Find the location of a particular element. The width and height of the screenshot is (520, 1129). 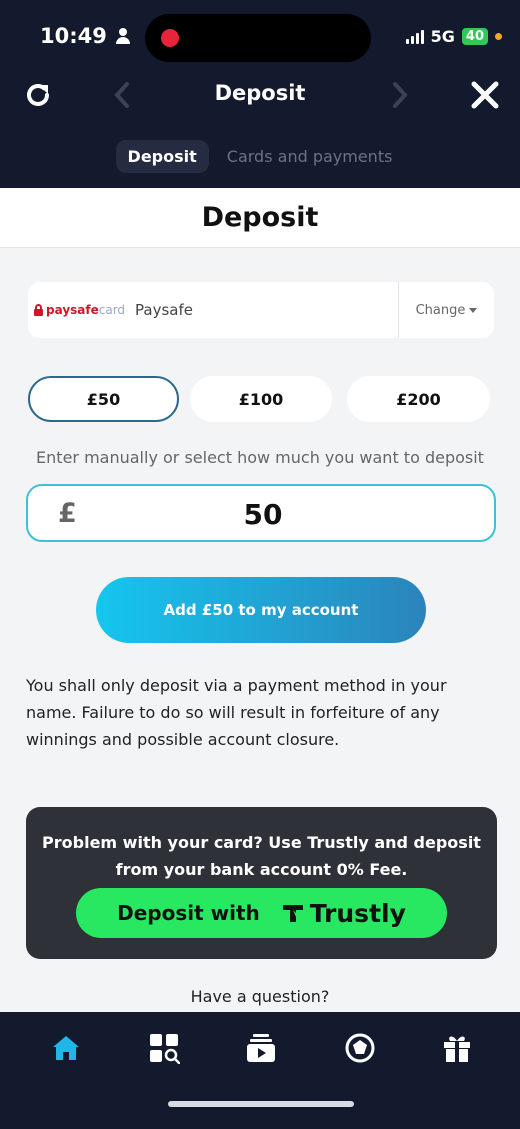

page-title: Deposit is located at coordinates (260, 217).